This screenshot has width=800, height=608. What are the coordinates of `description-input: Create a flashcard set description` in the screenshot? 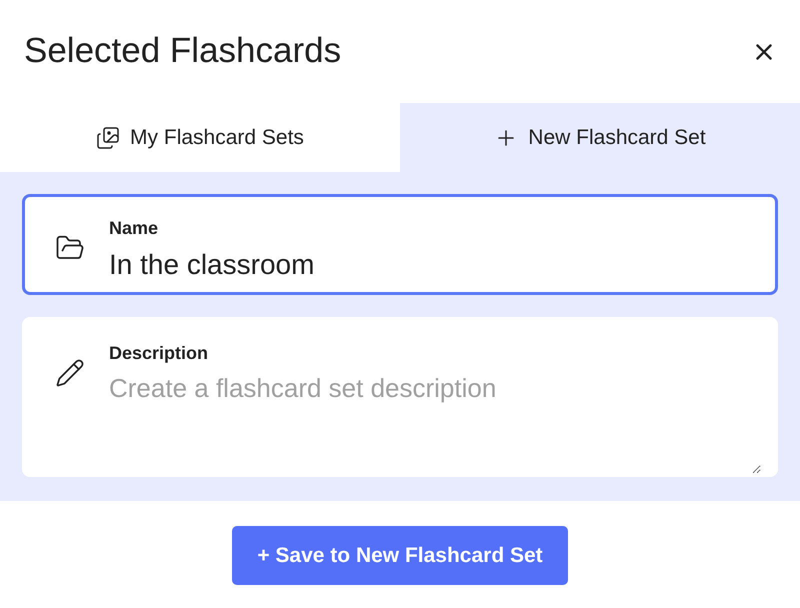 It's located at (435, 421).